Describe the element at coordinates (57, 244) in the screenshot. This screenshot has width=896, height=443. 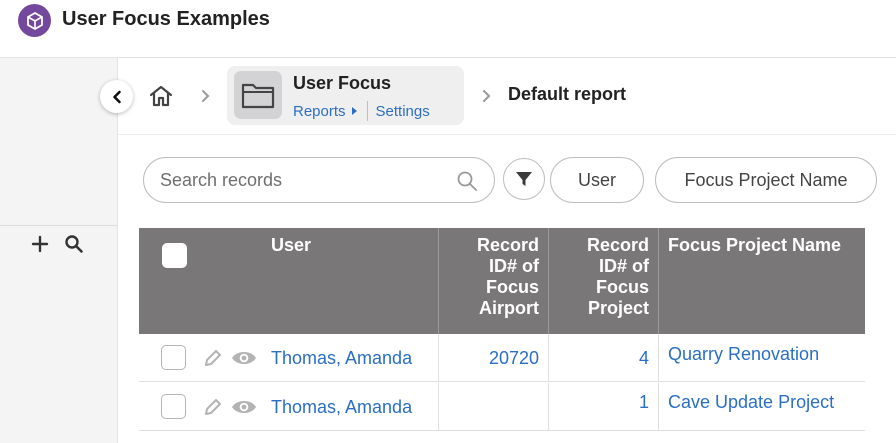
I see `rail-tools` at that location.